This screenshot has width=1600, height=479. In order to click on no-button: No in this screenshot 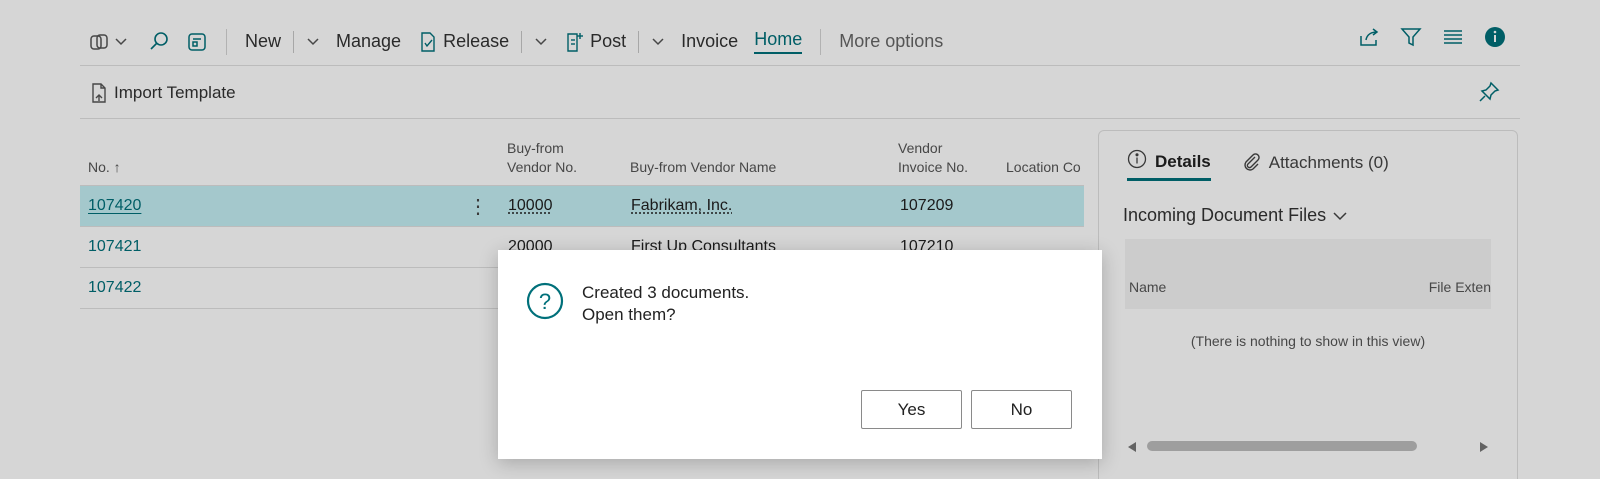, I will do `click(1021, 409)`.